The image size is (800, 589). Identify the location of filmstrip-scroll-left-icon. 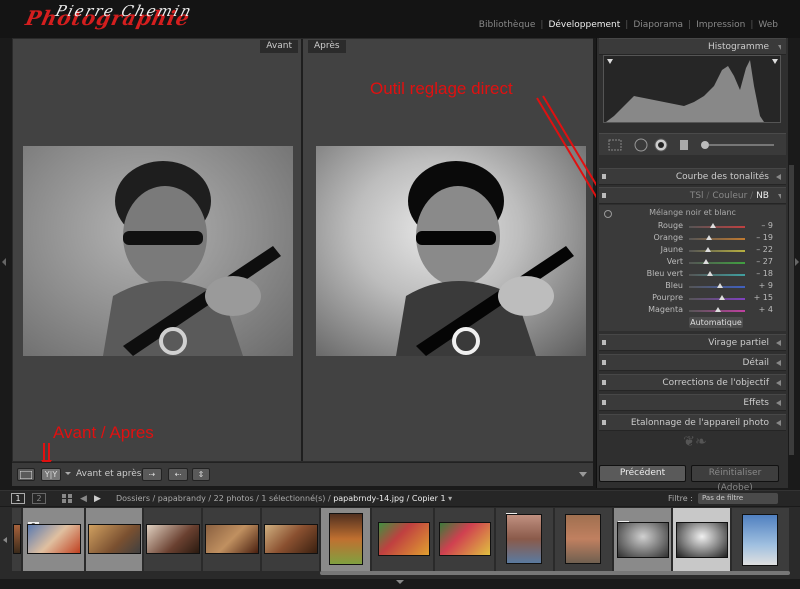
(5, 540).